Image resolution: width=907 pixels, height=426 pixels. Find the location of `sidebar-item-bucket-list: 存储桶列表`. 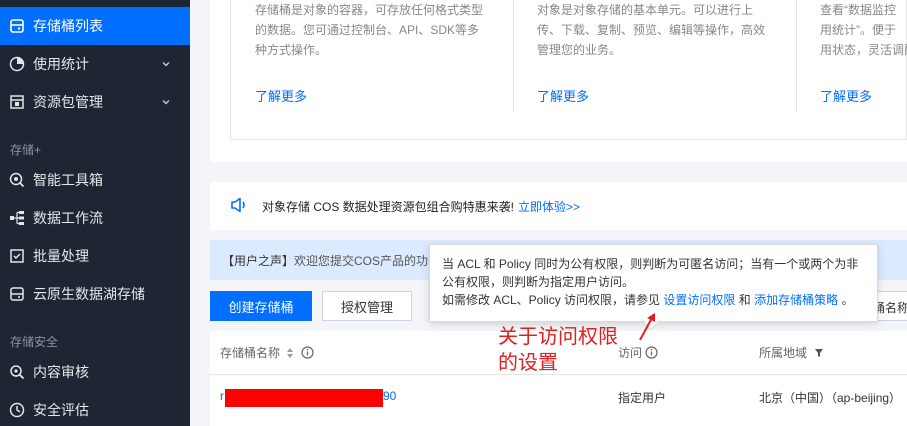

sidebar-item-bucket-list: 存储桶列表 is located at coordinates (95, 26).